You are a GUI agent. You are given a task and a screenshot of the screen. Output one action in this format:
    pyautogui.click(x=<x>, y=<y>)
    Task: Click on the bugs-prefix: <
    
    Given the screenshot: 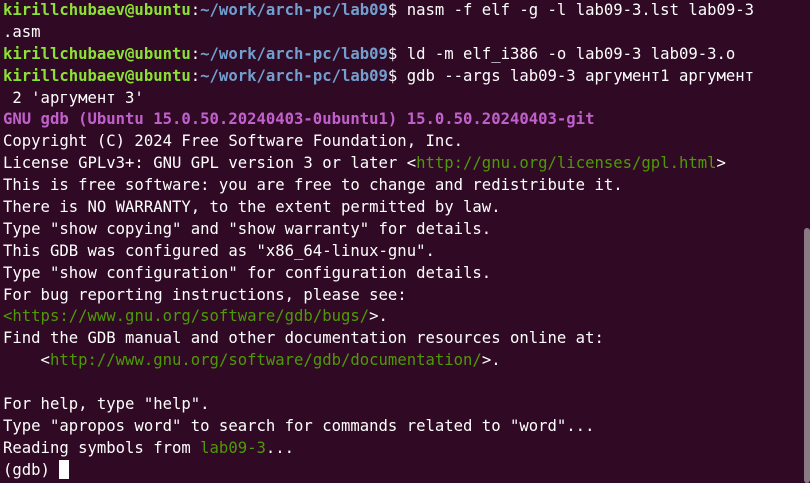 What is the action you would take?
    pyautogui.click(x=8, y=316)
    